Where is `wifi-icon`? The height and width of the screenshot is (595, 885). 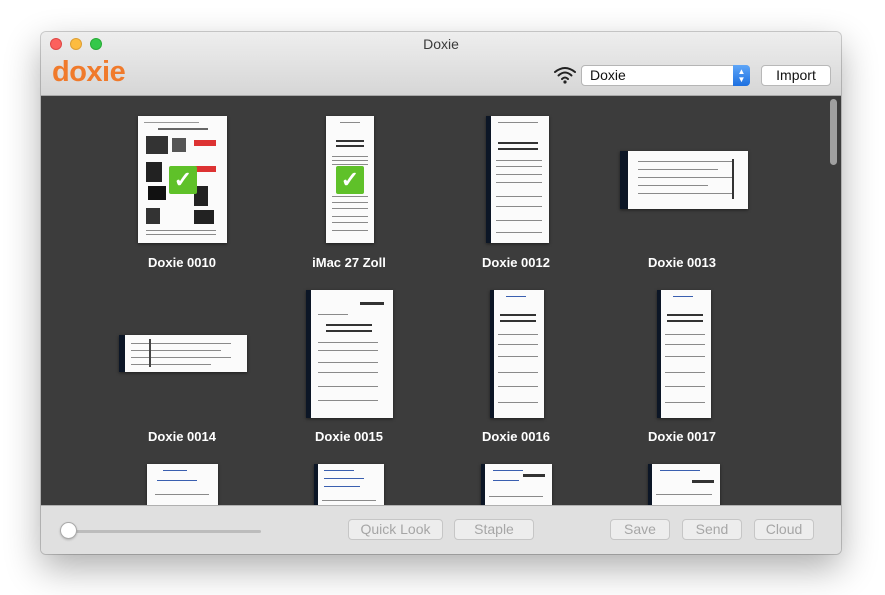
wifi-icon is located at coordinates (565, 75).